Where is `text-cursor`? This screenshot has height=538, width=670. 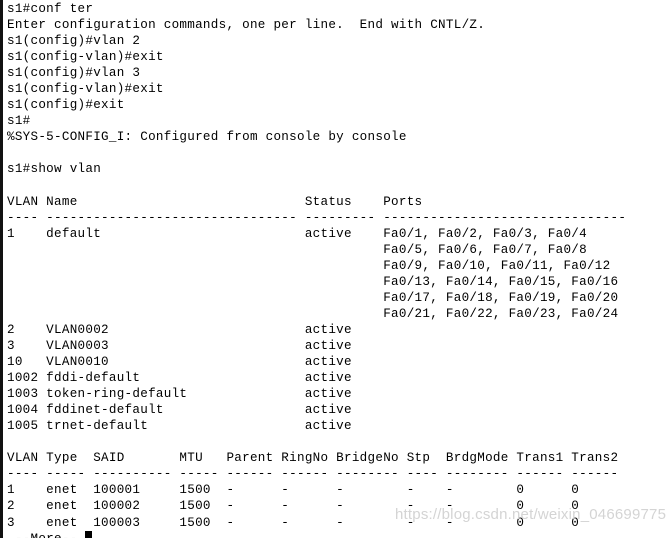
text-cursor is located at coordinates (89, 534).